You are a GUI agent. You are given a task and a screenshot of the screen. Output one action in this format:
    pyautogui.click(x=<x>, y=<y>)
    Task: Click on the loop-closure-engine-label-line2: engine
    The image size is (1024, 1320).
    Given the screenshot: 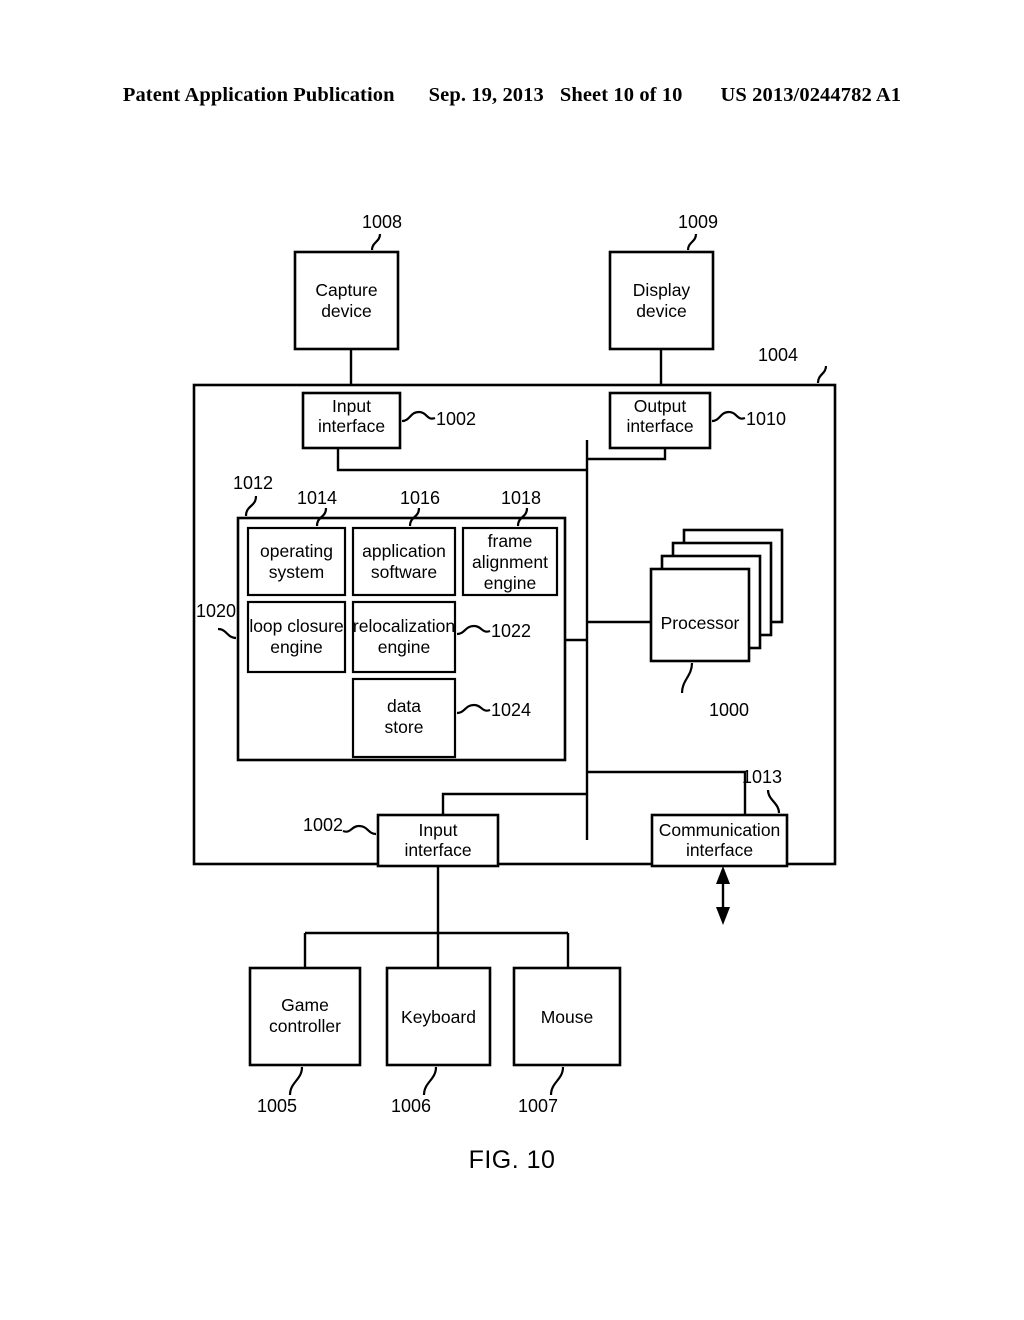 What is the action you would take?
    pyautogui.click(x=296, y=647)
    